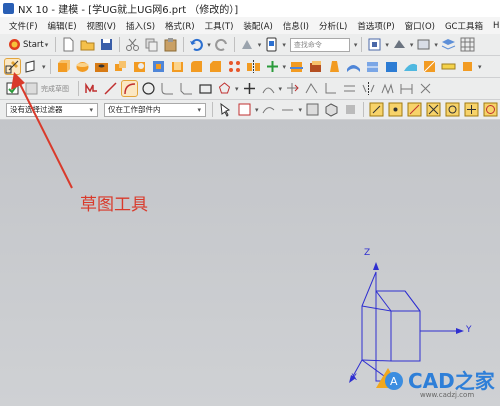 This screenshot has width=500, height=406. I want to click on mirror-feature-icon, so click(253, 66).